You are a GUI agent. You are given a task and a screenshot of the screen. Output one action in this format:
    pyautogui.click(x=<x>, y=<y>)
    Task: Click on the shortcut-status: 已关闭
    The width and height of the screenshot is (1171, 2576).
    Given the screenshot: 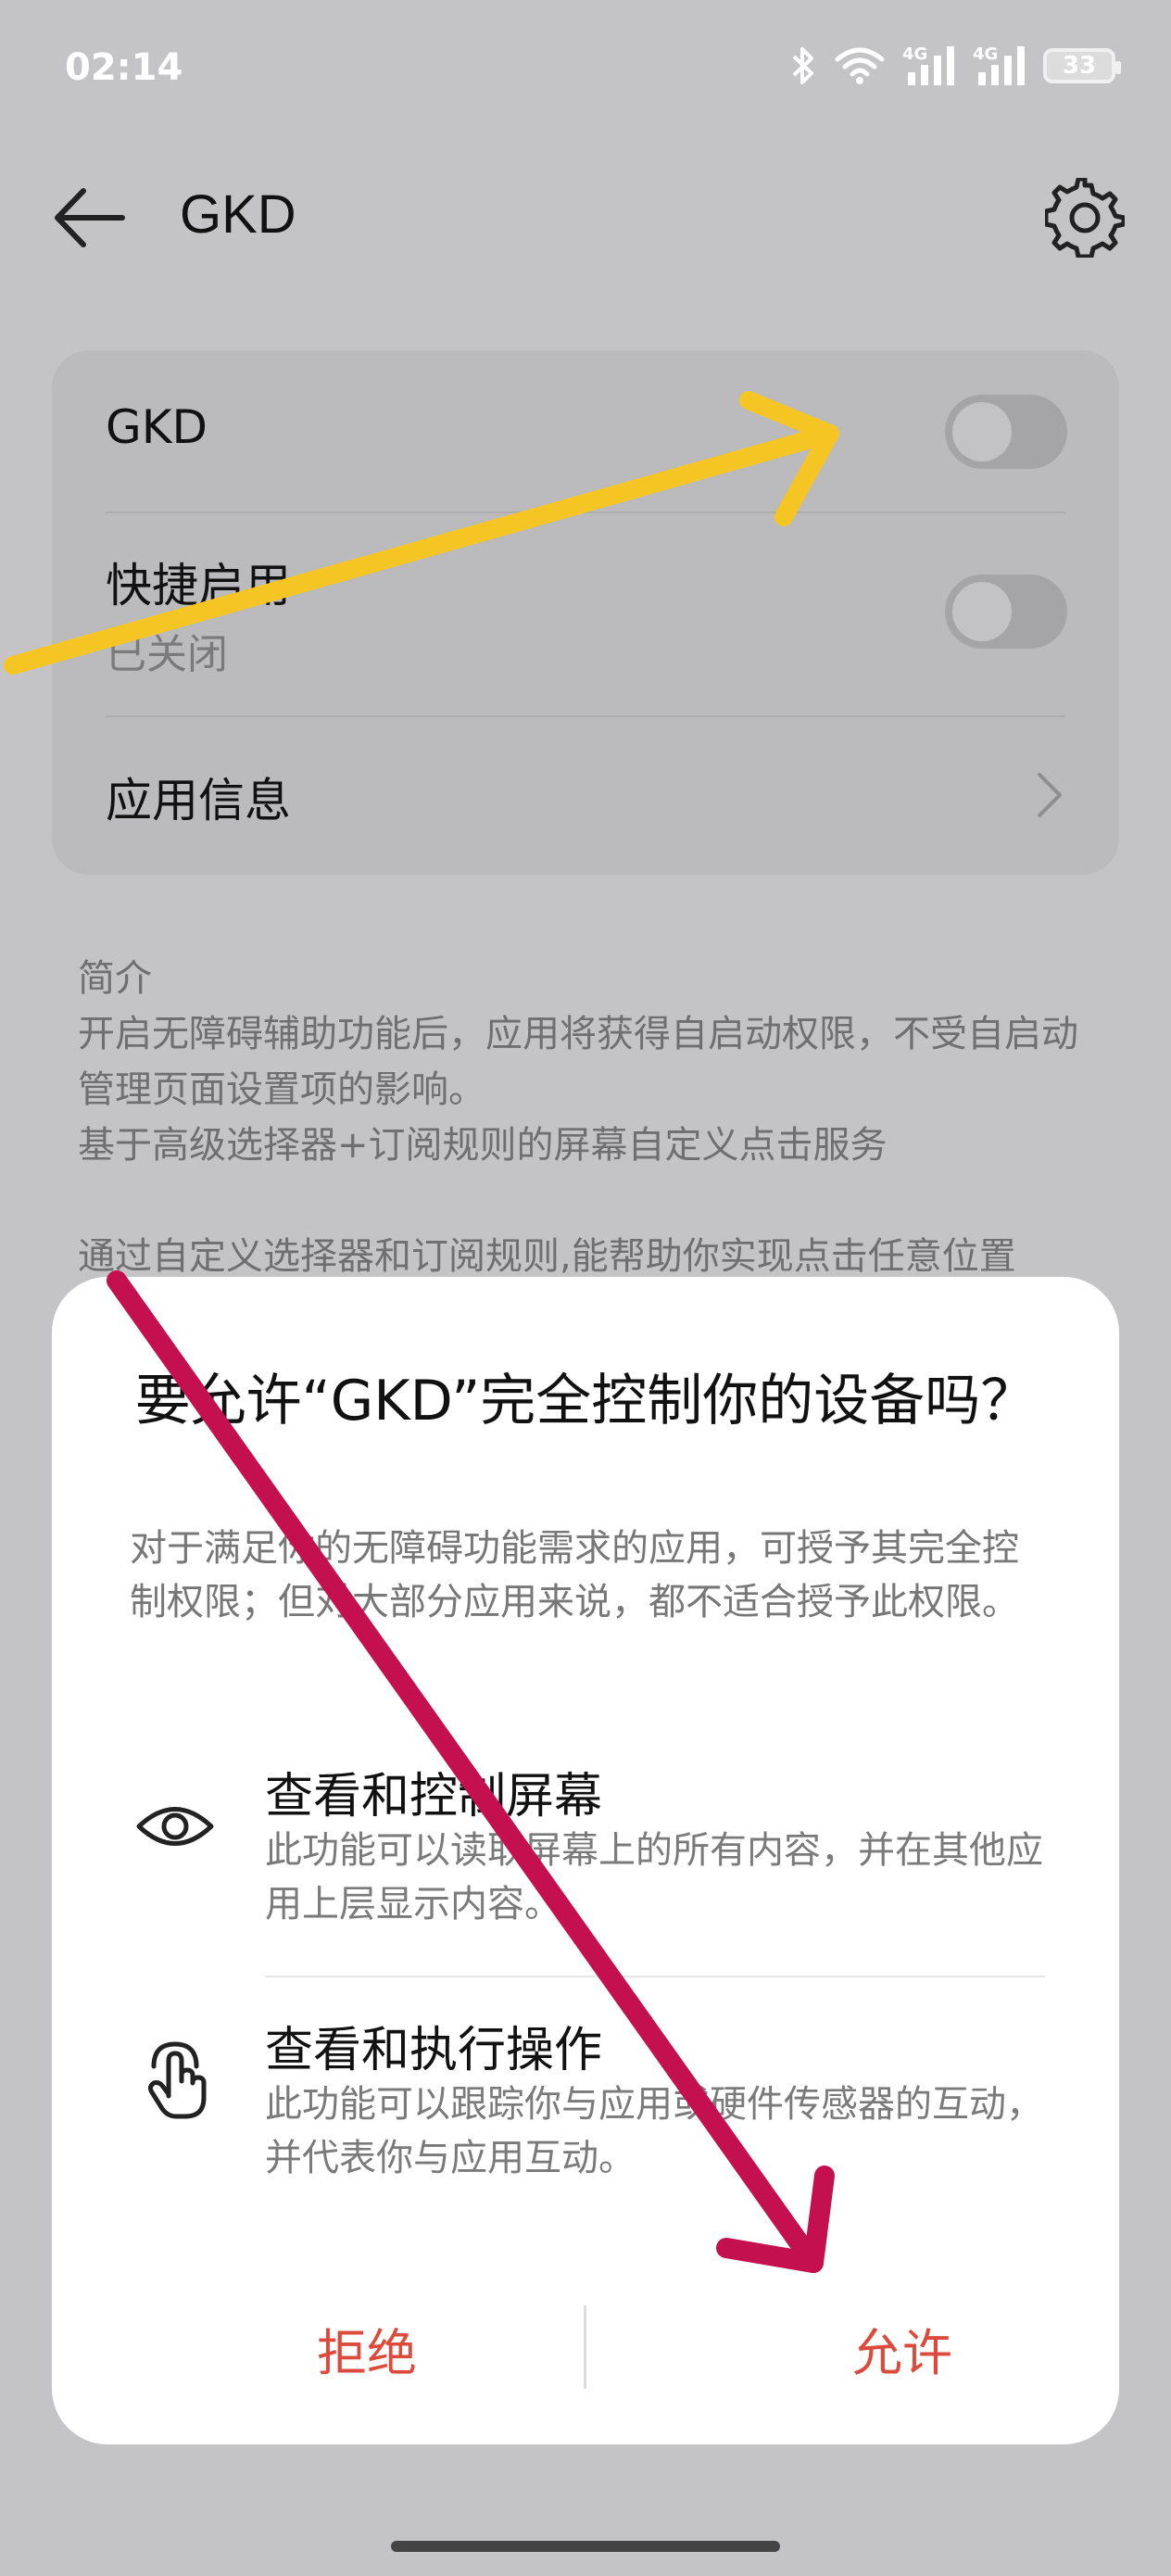 What is the action you would take?
    pyautogui.click(x=167, y=654)
    